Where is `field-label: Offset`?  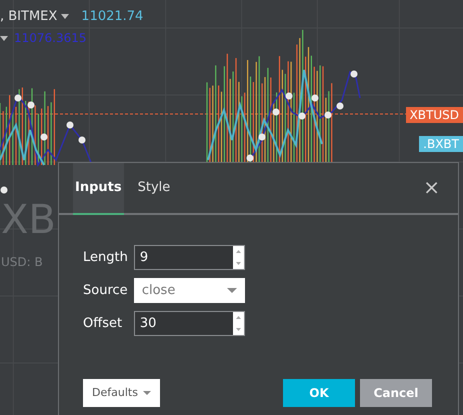
field-label: Offset is located at coordinates (103, 323).